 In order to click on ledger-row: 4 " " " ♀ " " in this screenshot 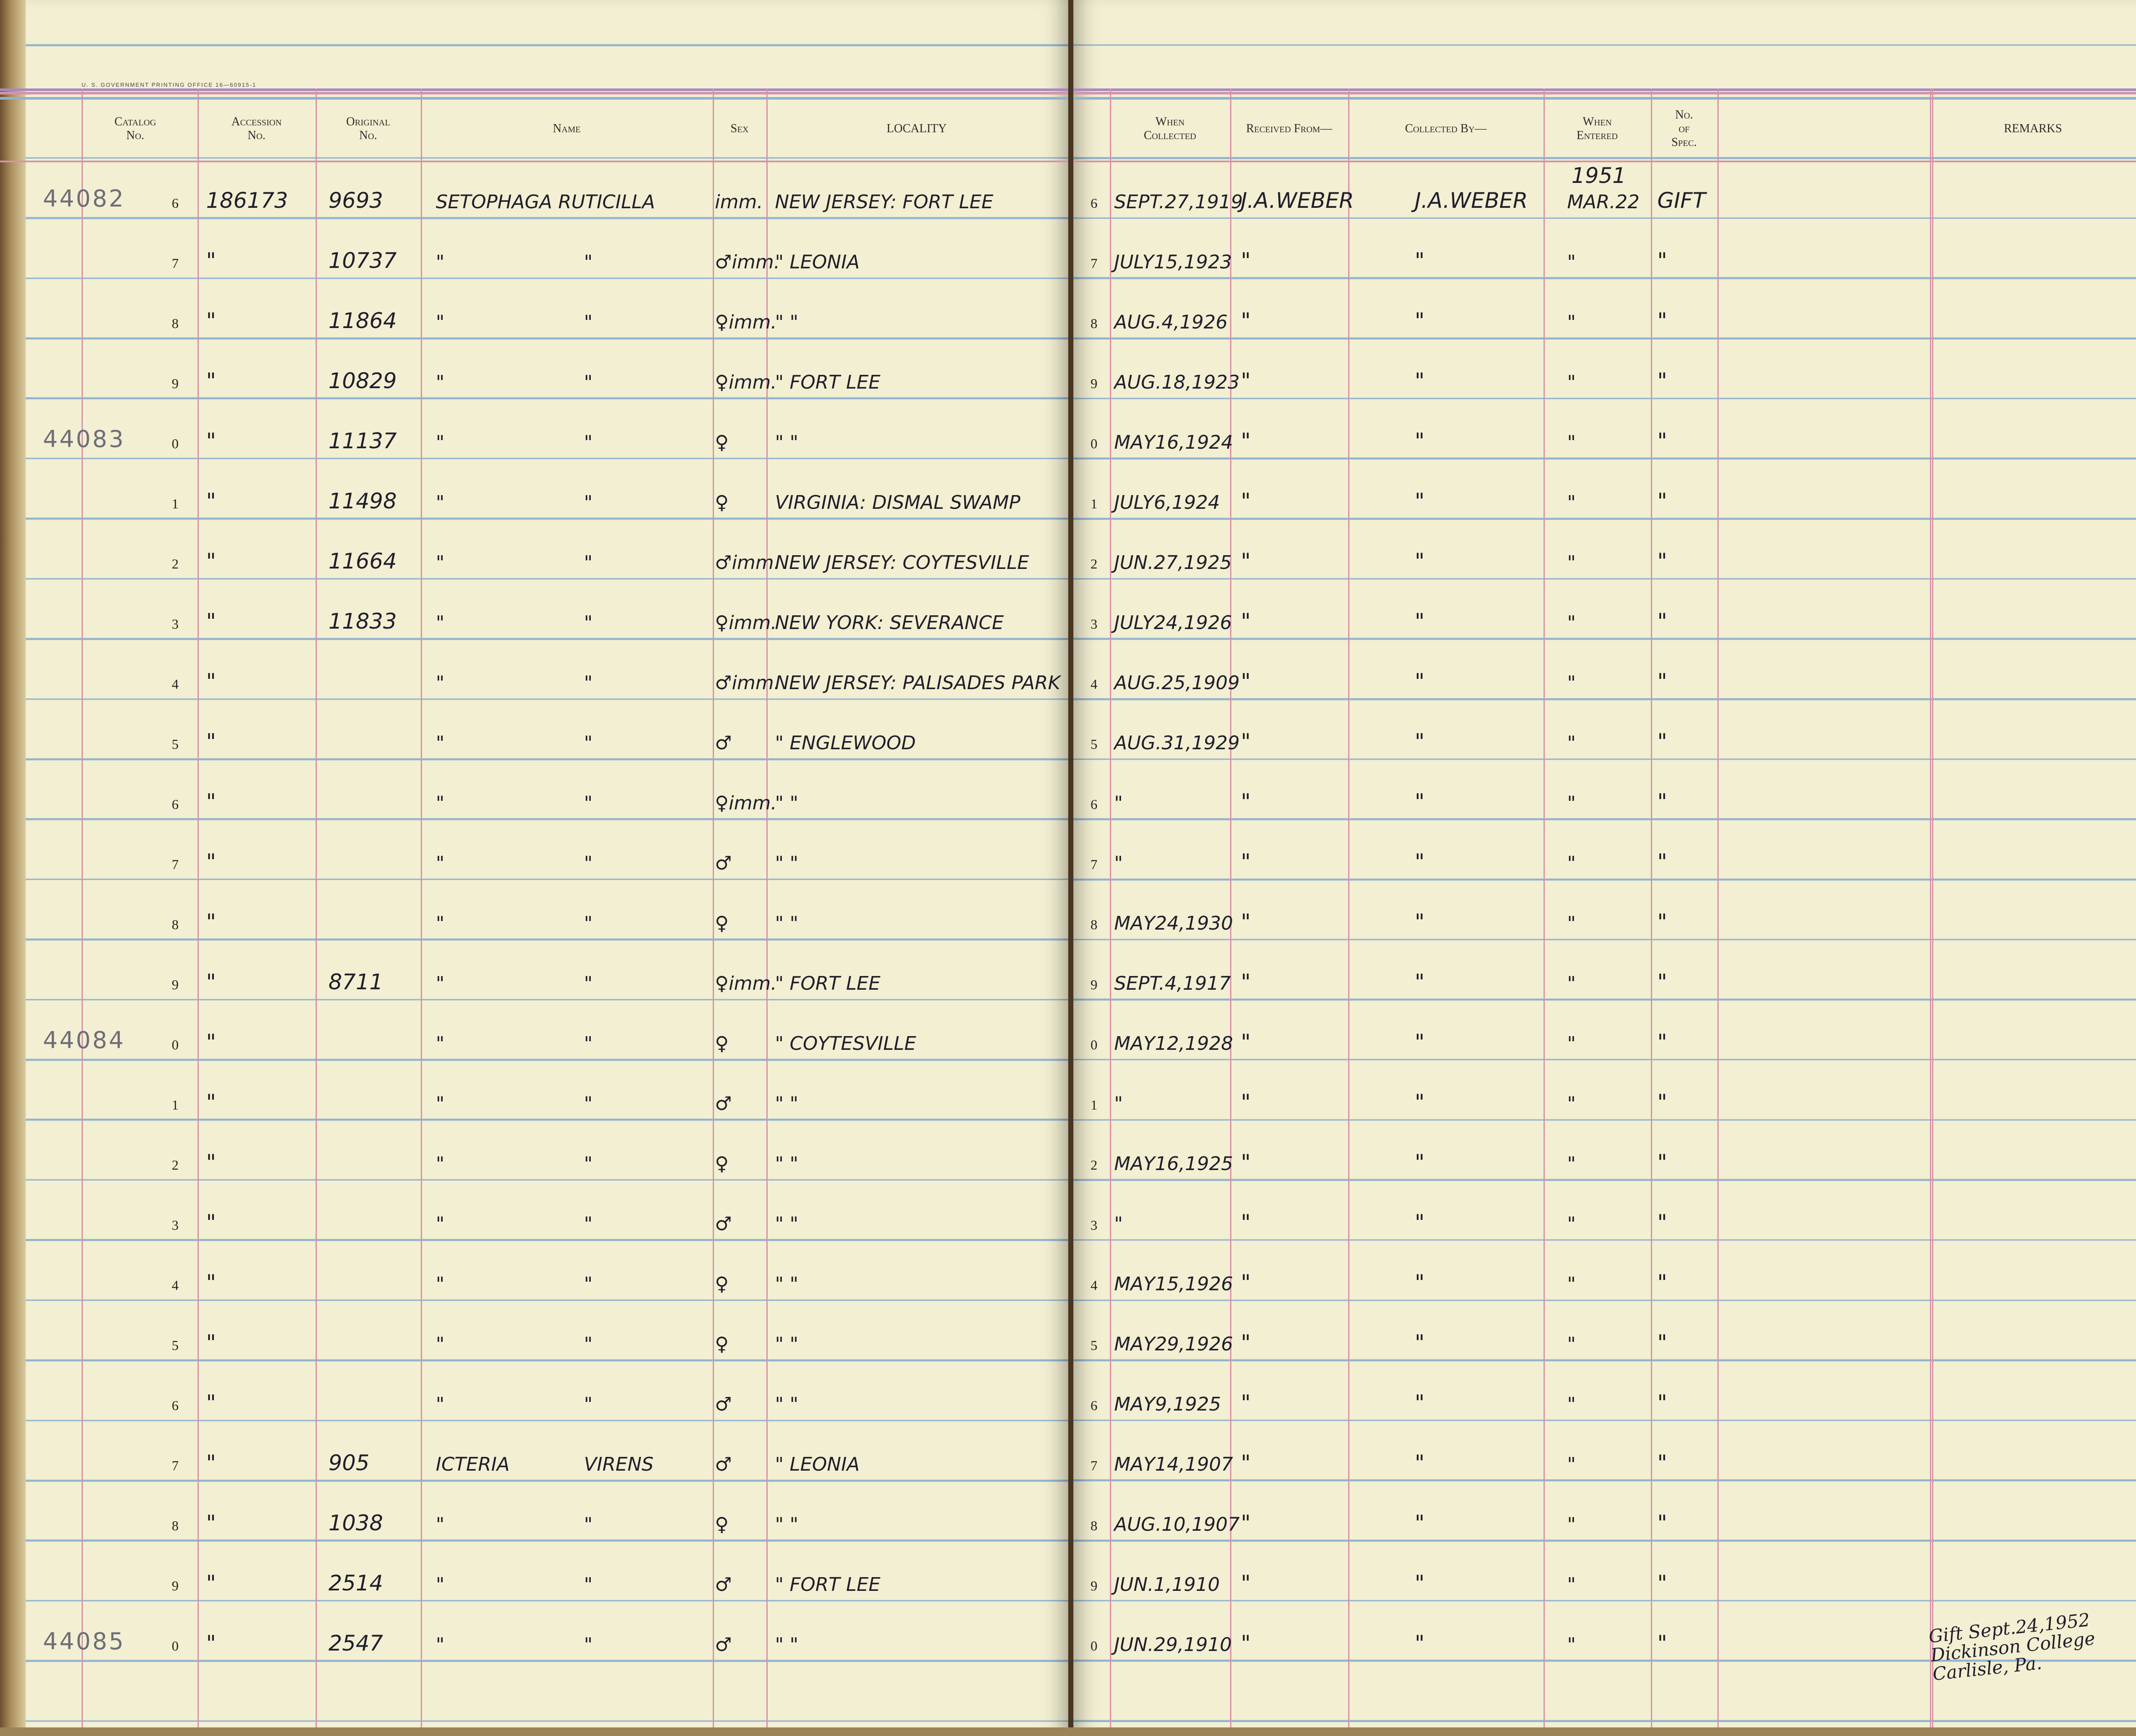, I will do `click(534, 1273)`.